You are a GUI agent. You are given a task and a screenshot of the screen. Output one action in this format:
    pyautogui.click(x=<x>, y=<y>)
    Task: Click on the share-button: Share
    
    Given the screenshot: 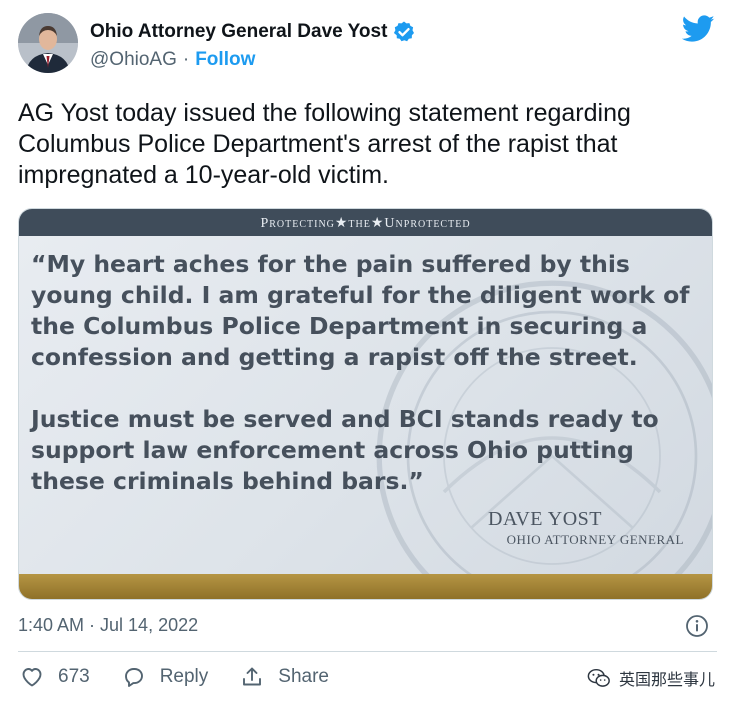 What is the action you would take?
    pyautogui.click(x=284, y=677)
    